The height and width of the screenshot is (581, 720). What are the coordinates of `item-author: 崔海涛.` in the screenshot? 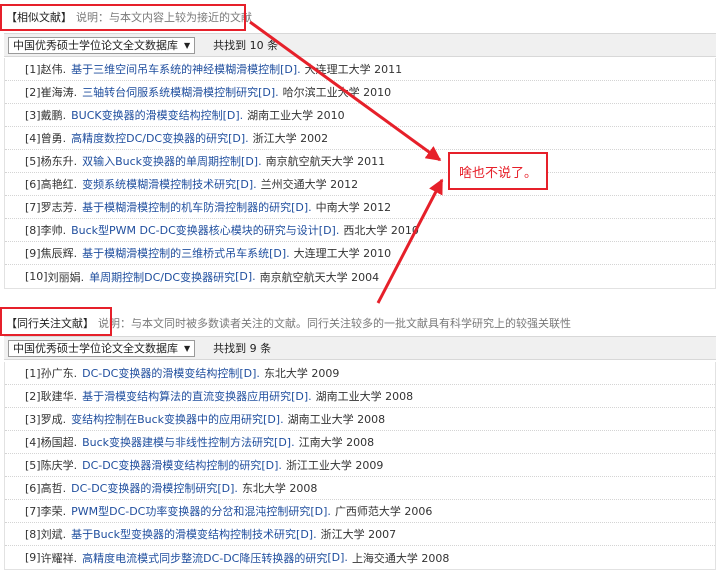 It's located at (59, 92).